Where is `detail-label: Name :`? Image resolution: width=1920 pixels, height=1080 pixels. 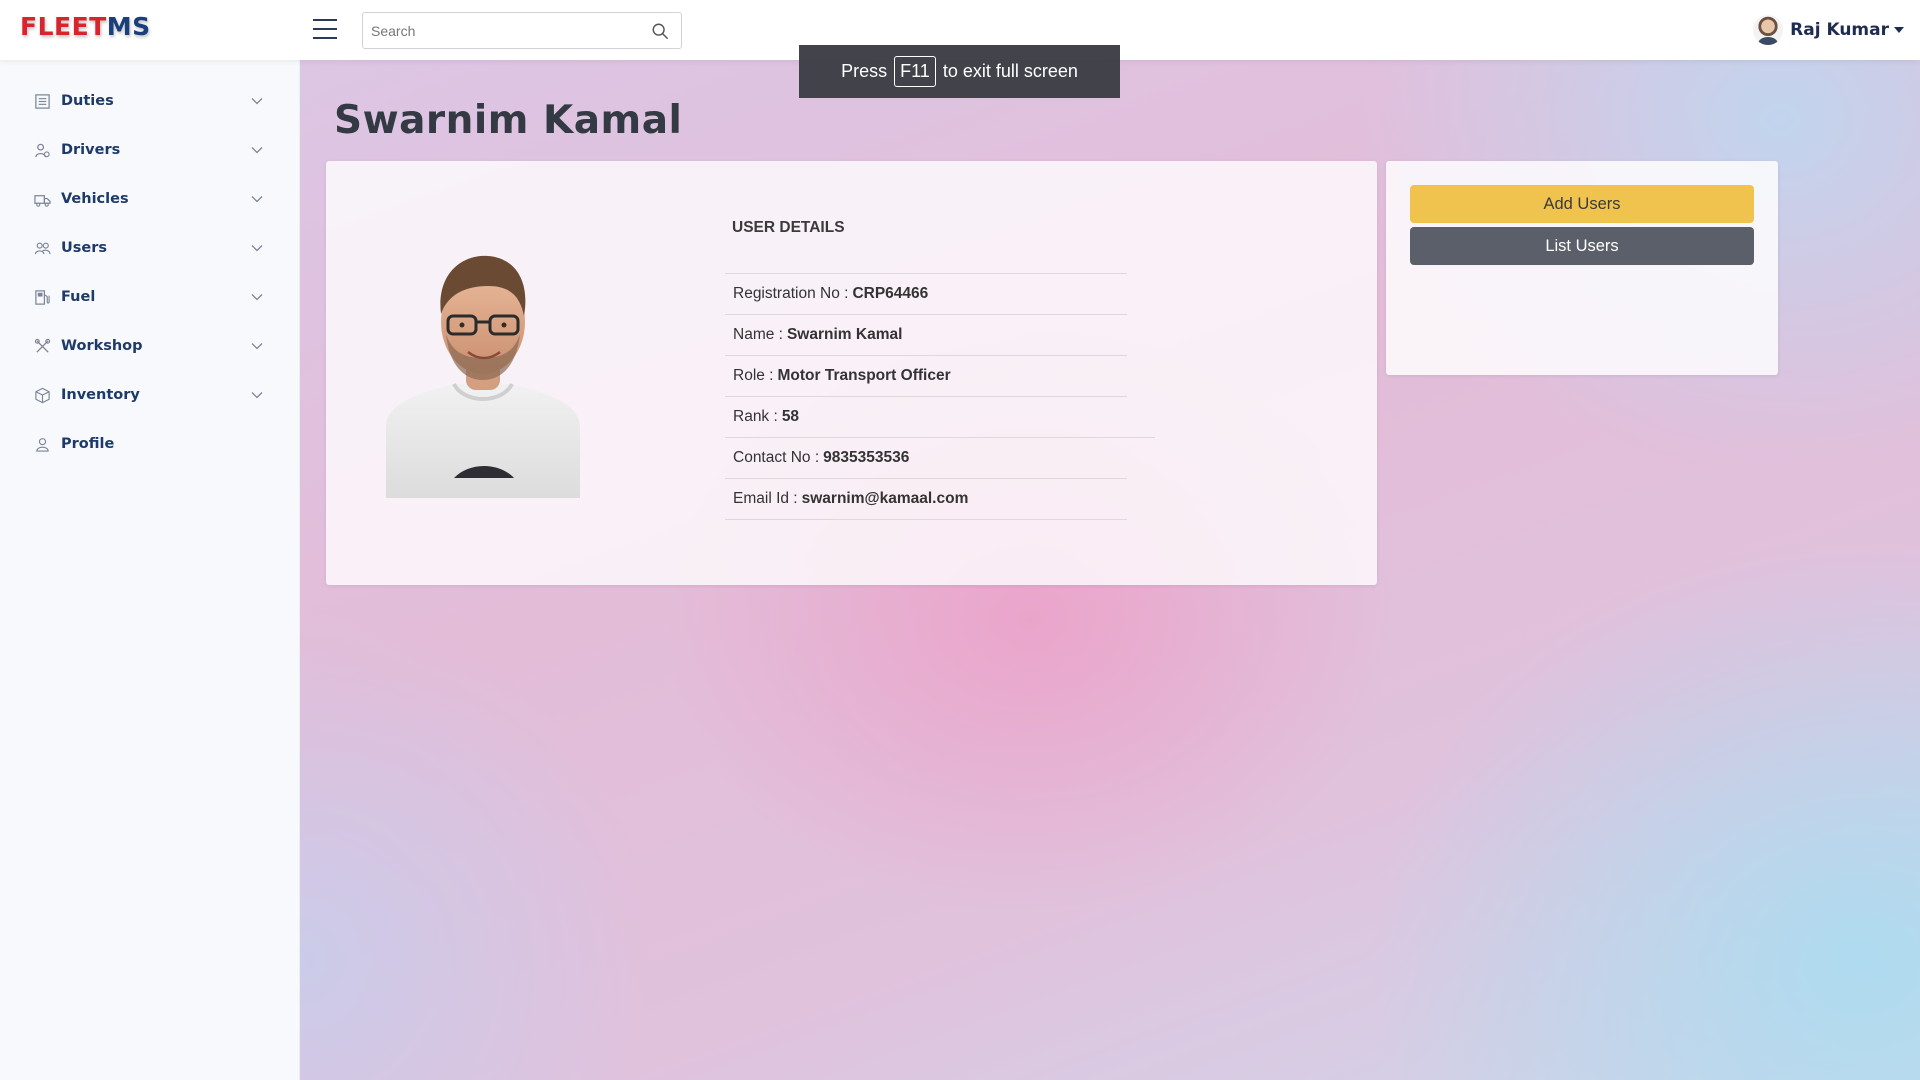 detail-label: Name : is located at coordinates (758, 334).